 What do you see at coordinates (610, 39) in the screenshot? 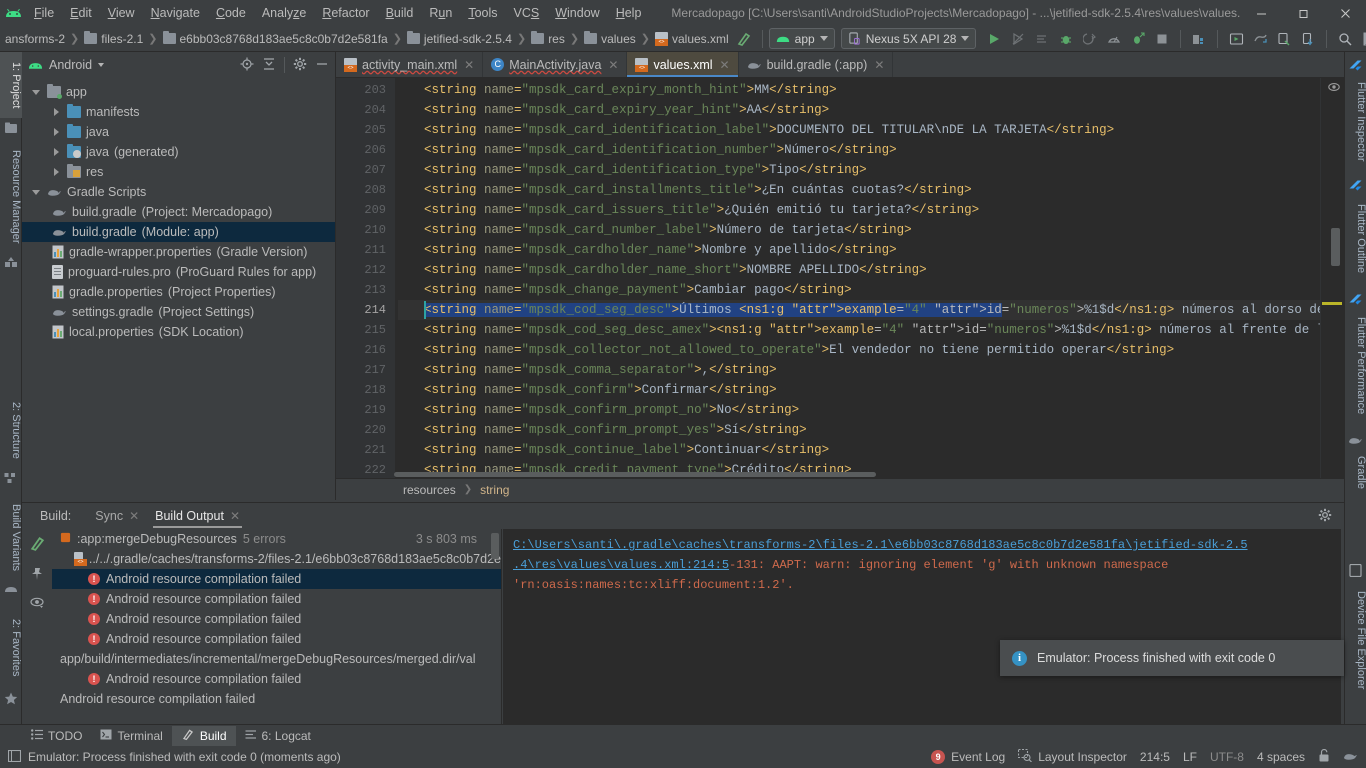
I see `breadcrumb-item-5: values` at bounding box center [610, 39].